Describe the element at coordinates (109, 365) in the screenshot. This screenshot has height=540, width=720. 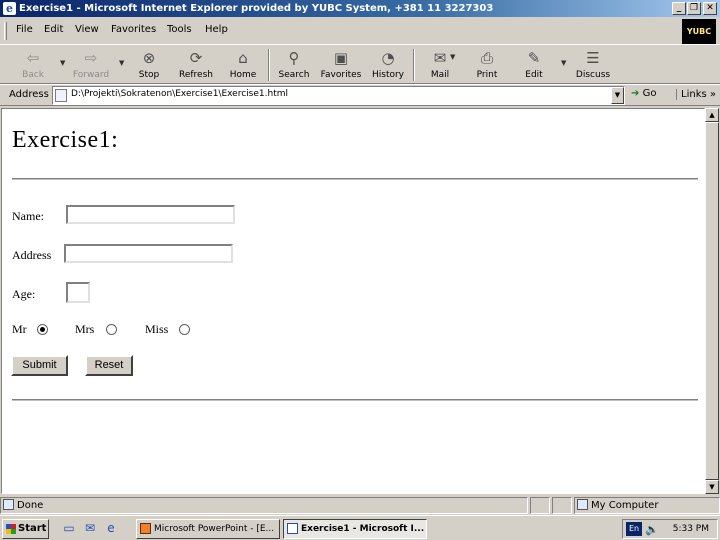
I see `reset-button: Reset` at that location.